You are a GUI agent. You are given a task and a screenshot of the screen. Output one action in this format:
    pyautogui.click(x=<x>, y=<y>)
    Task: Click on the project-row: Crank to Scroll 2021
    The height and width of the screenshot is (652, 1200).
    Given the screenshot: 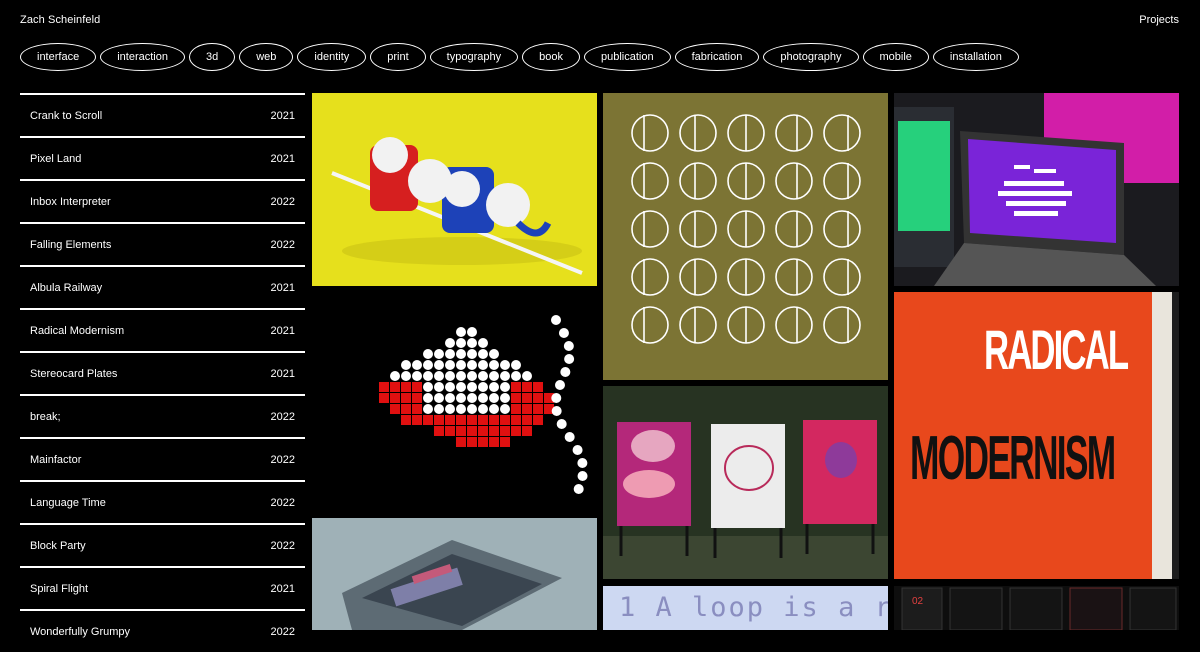 What is the action you would take?
    pyautogui.click(x=162, y=114)
    